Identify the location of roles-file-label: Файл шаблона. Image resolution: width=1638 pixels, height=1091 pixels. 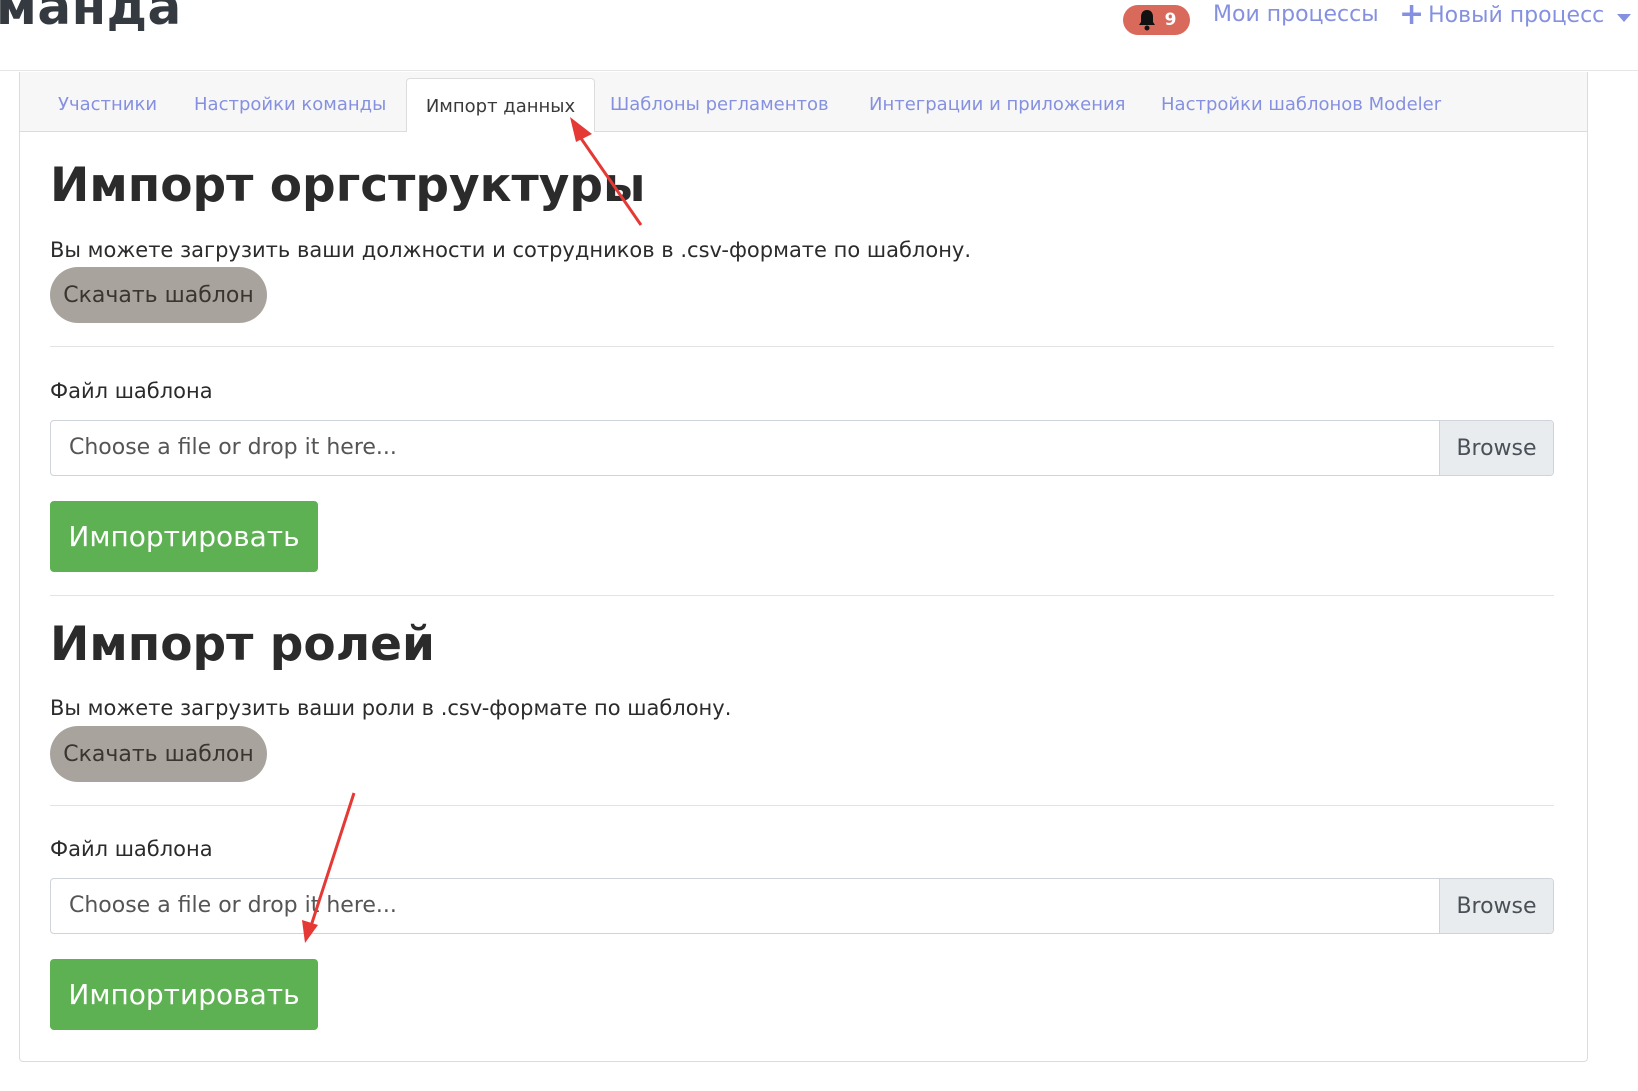
(131, 849).